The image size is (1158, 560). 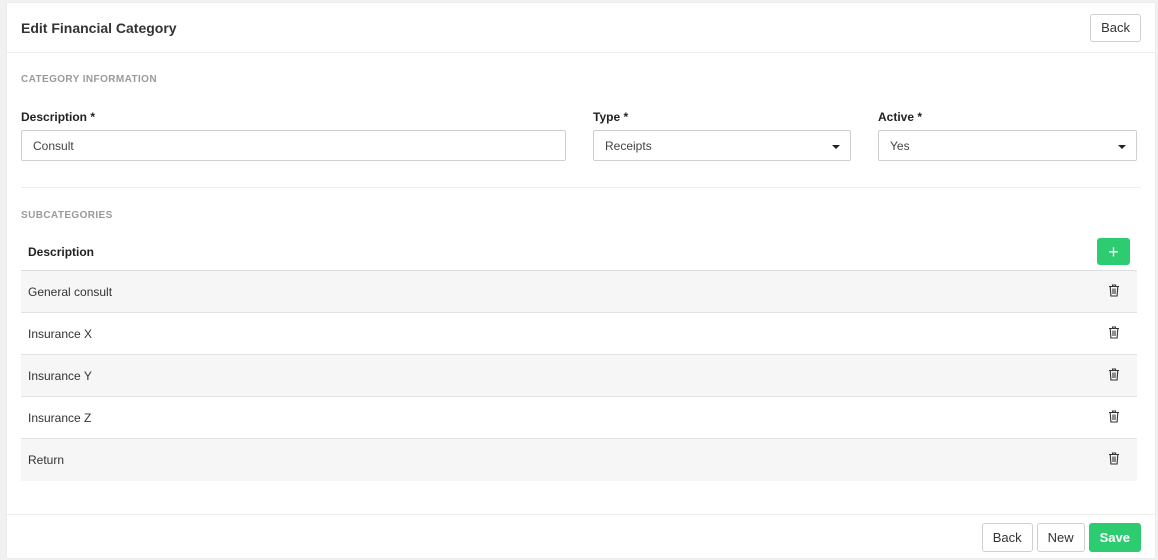 I want to click on type-select: Receipts, so click(x=722, y=145).